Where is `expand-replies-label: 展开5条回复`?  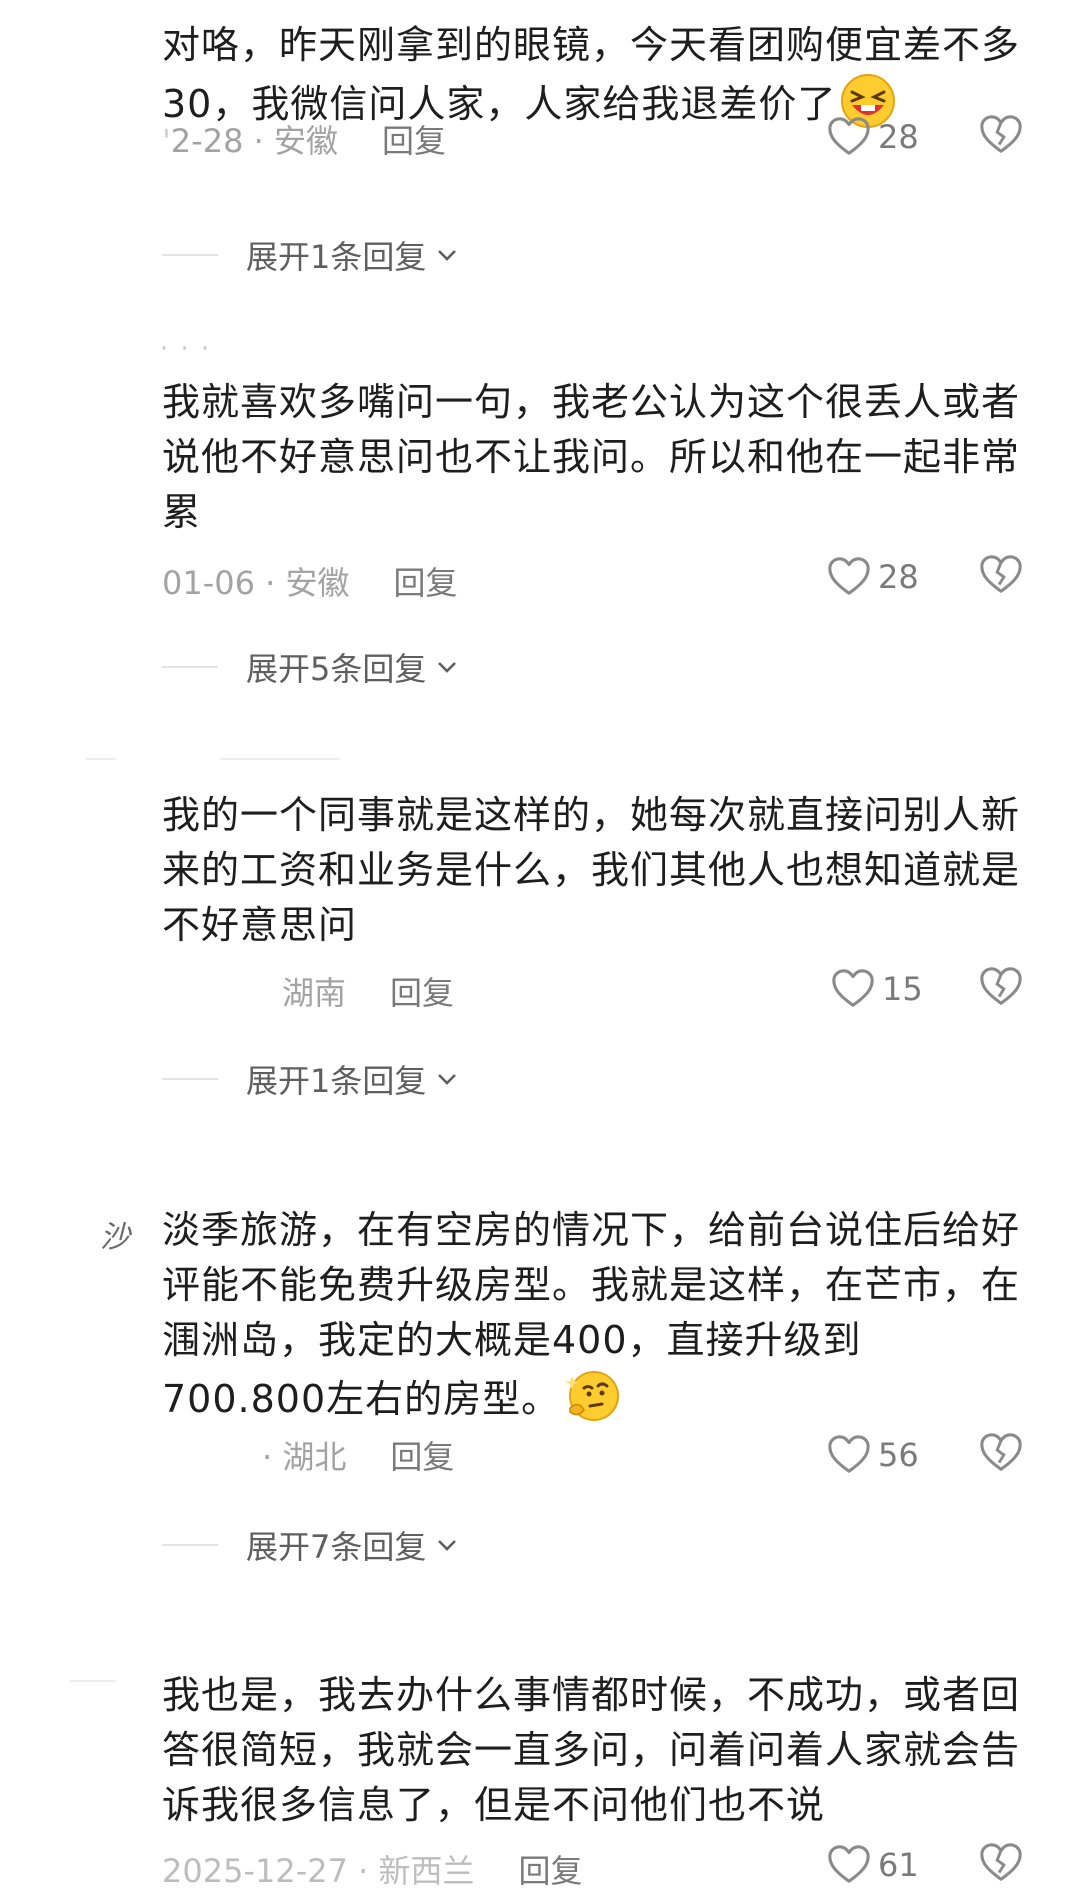 expand-replies-label: 展开5条回复 is located at coordinates (336, 669).